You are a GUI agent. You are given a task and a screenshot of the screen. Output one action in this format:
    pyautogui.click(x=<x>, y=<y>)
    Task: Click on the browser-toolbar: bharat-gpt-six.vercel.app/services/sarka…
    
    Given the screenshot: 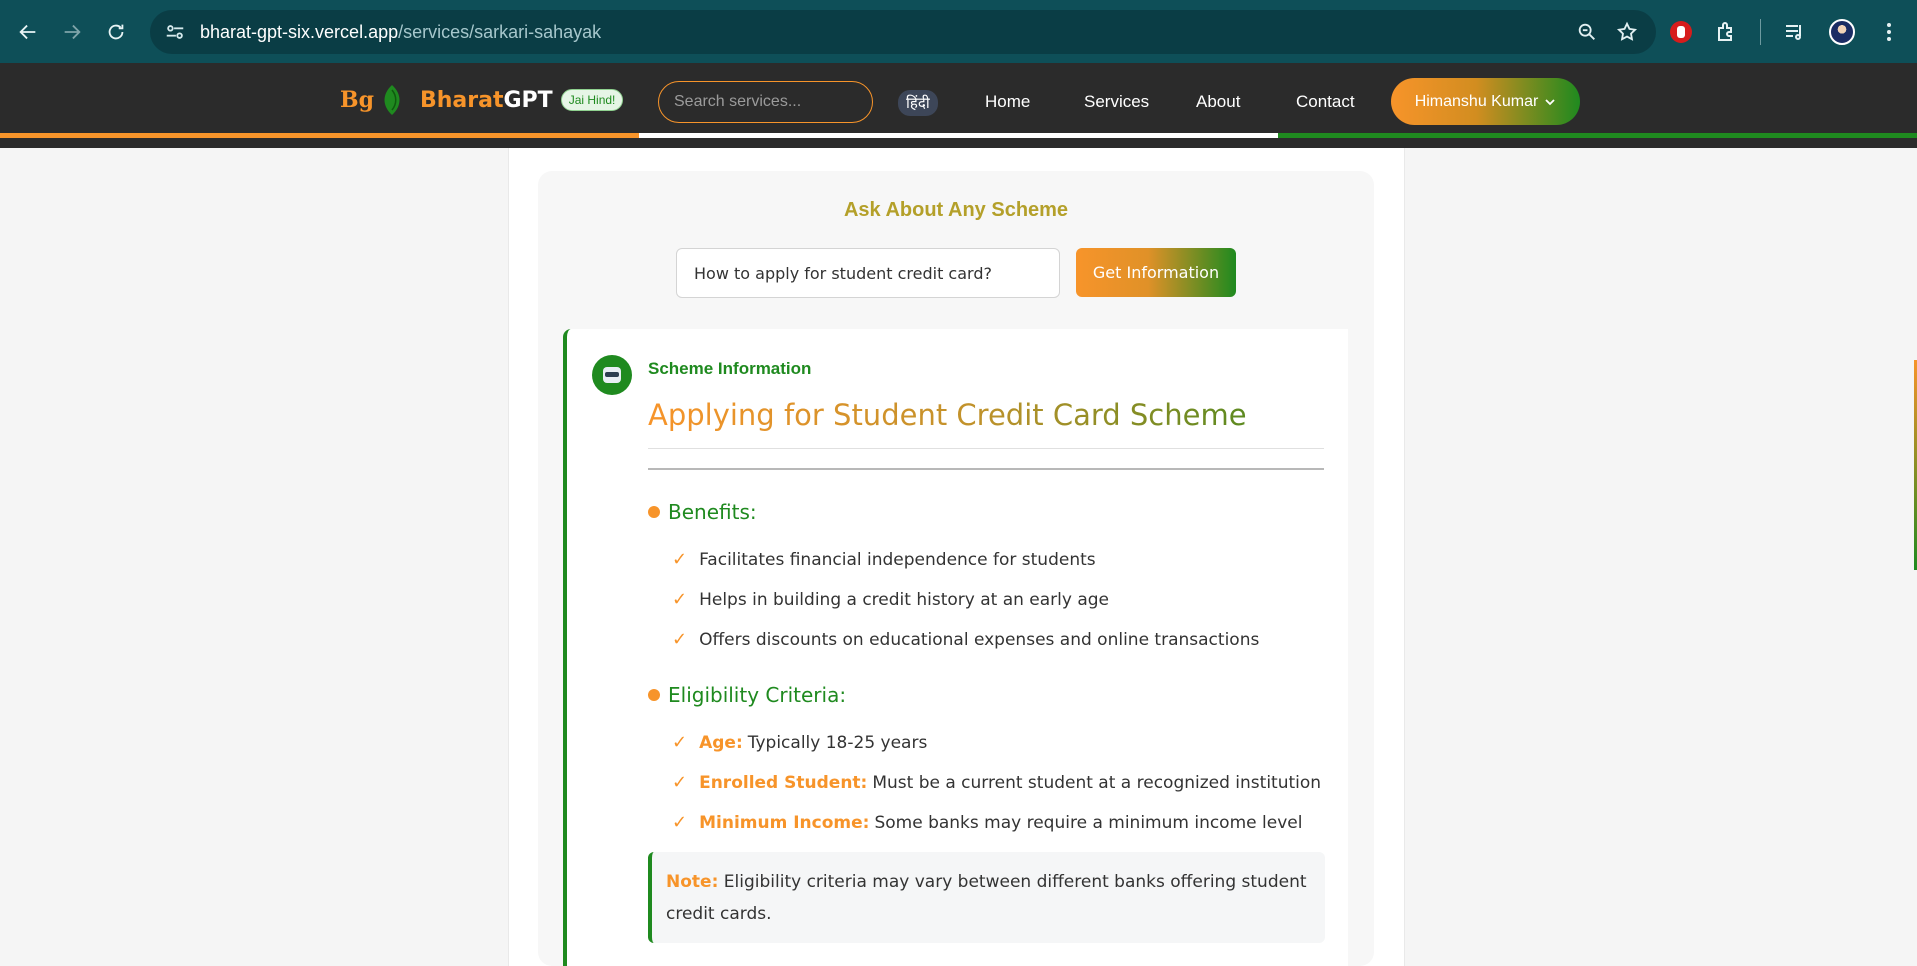 What is the action you would take?
    pyautogui.click(x=958, y=31)
    